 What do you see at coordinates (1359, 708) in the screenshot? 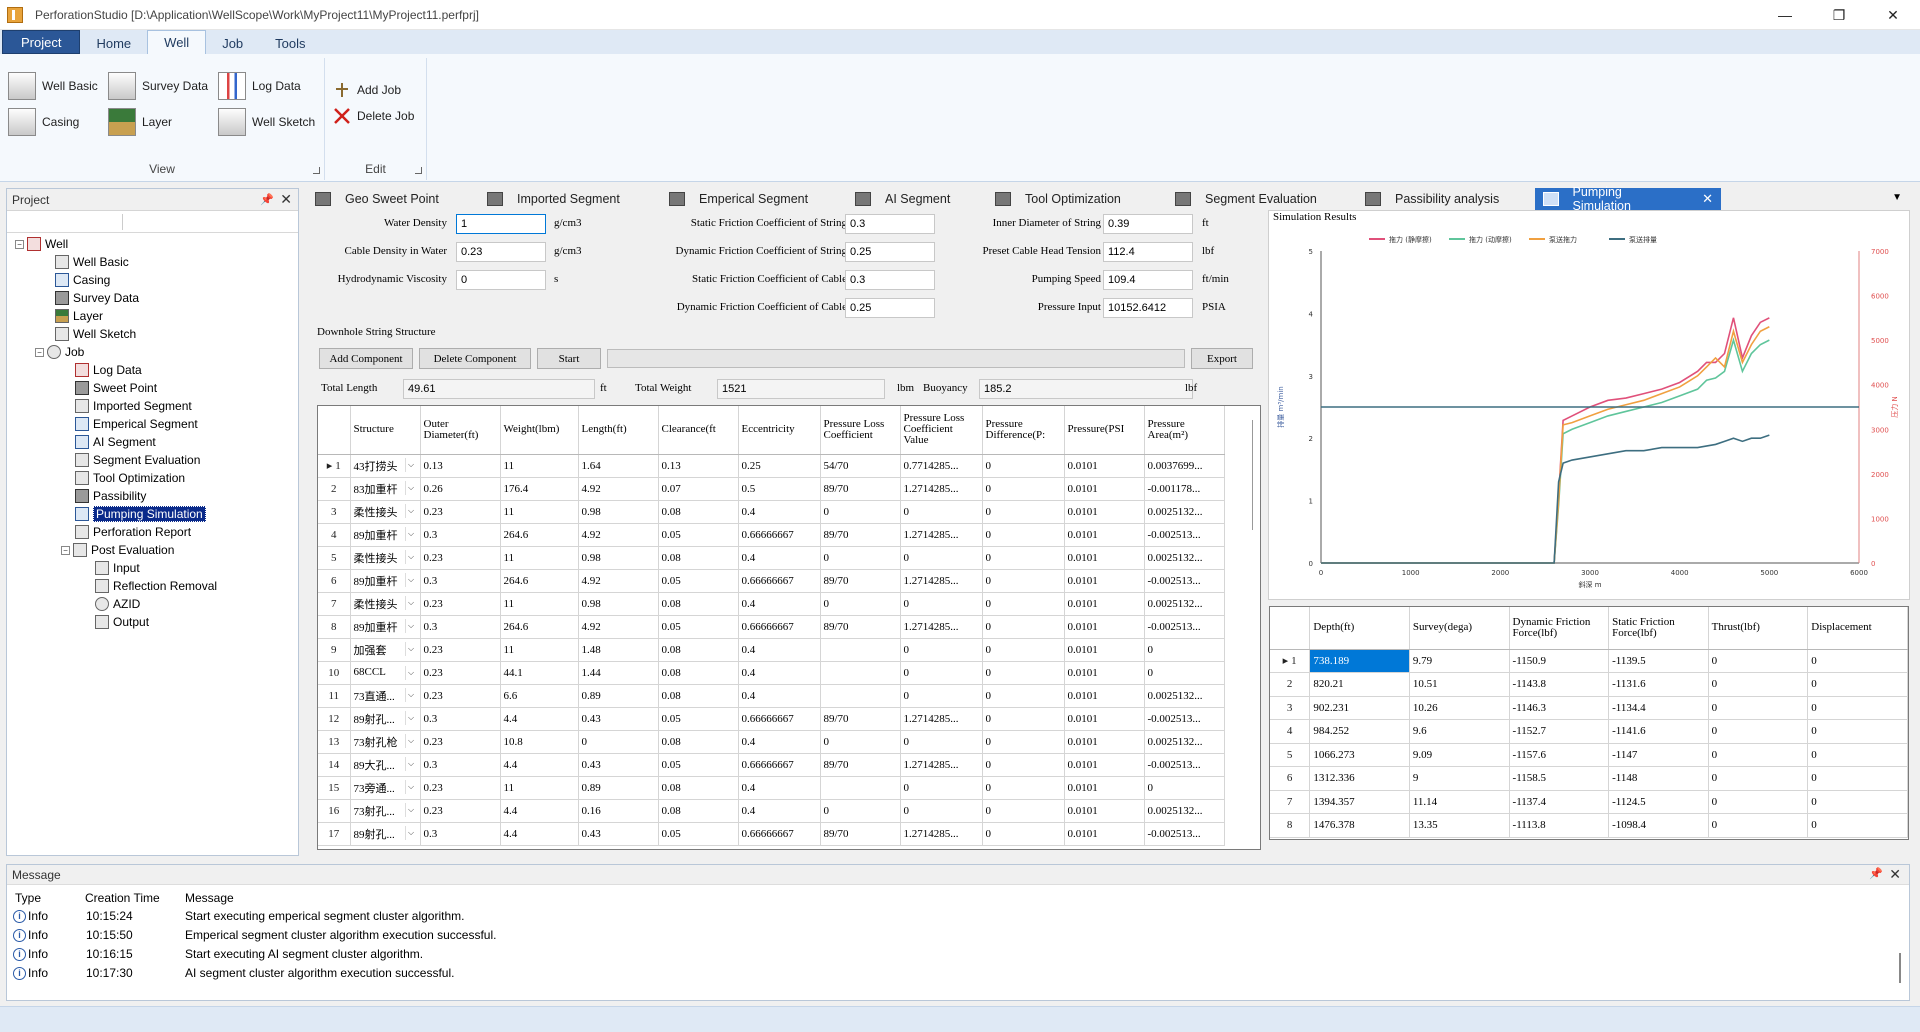
I see `table-cell: 902.231` at bounding box center [1359, 708].